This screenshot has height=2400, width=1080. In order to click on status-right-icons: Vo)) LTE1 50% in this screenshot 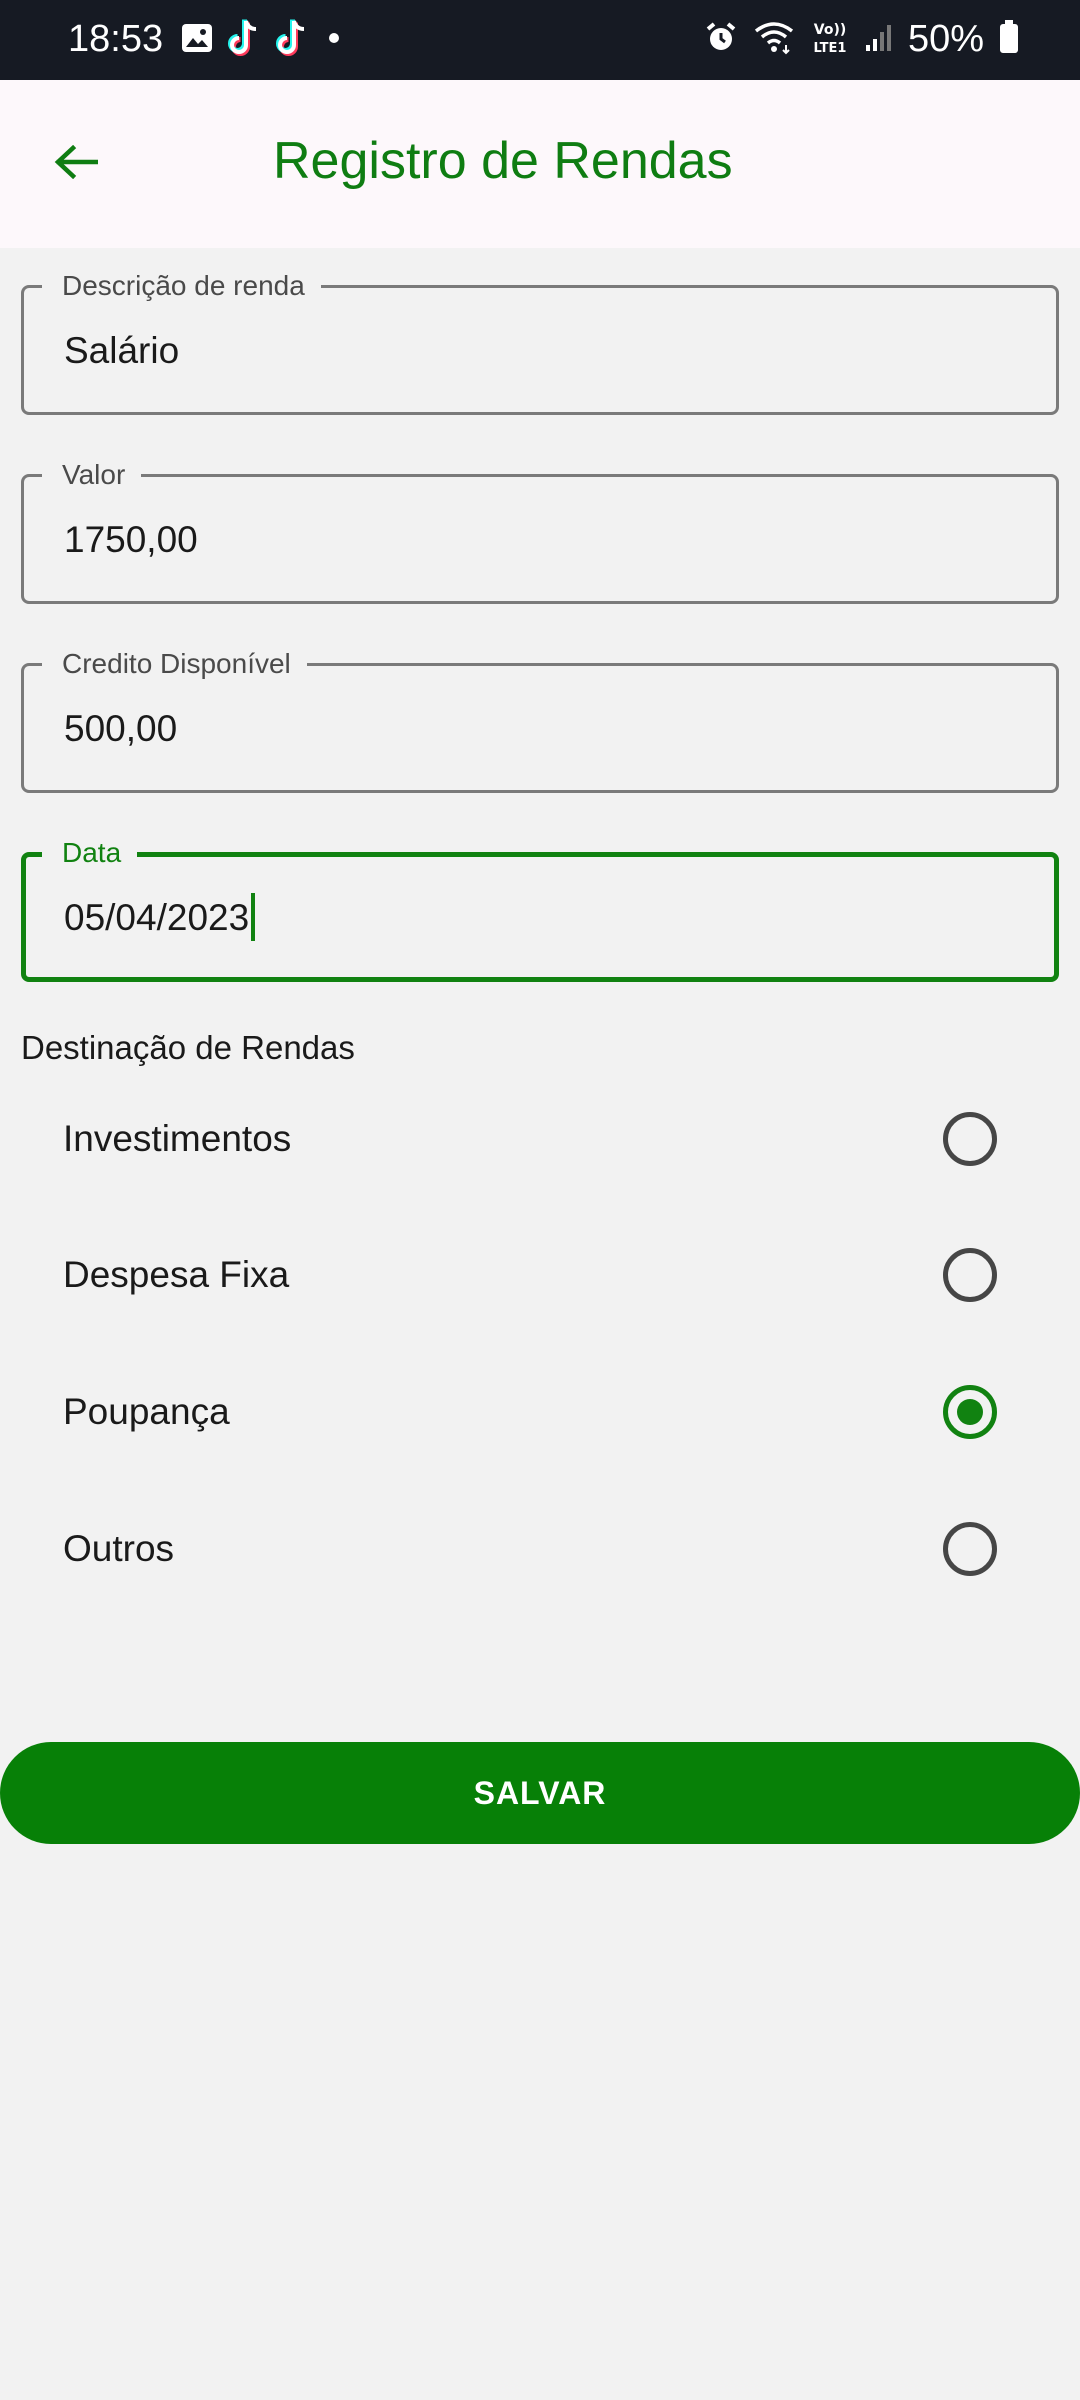, I will do `click(862, 39)`.